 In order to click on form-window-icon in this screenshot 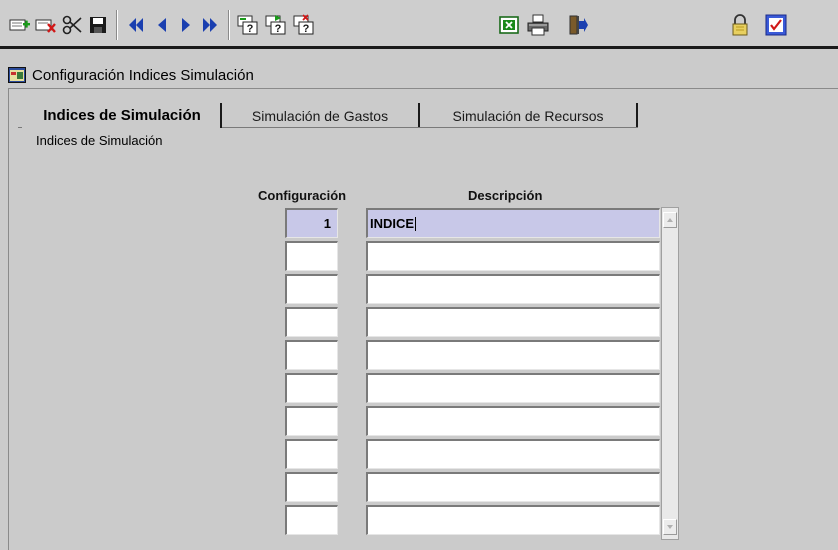, I will do `click(17, 75)`.